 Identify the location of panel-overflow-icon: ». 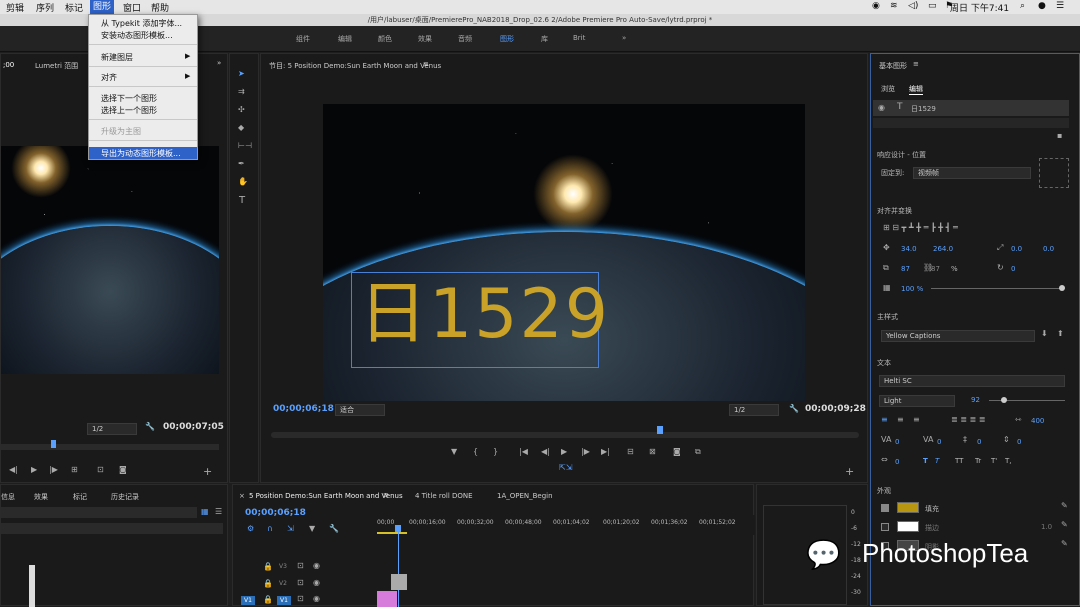
(219, 63).